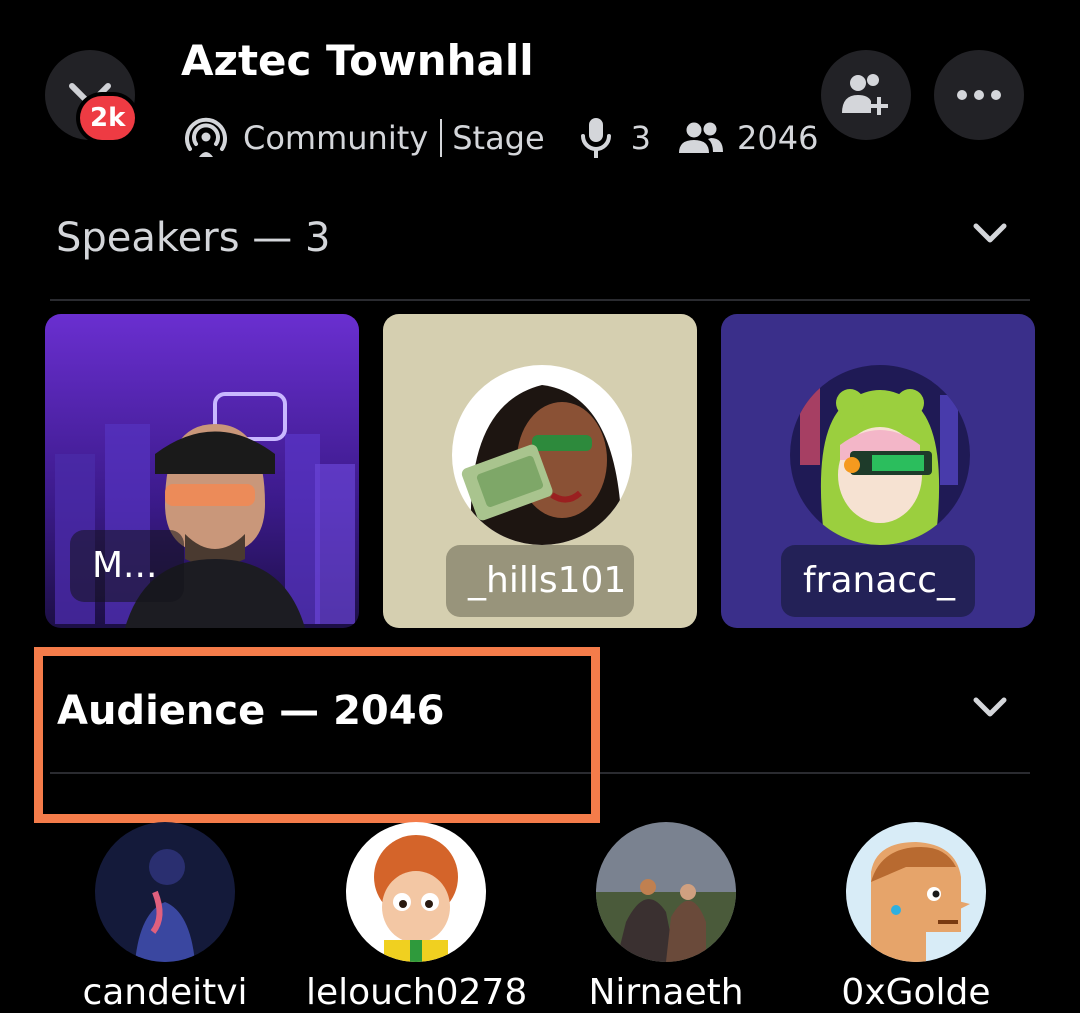 Image resolution: width=1080 pixels, height=1013 pixels. What do you see at coordinates (641, 138) in the screenshot?
I see `speaker-count: 3` at bounding box center [641, 138].